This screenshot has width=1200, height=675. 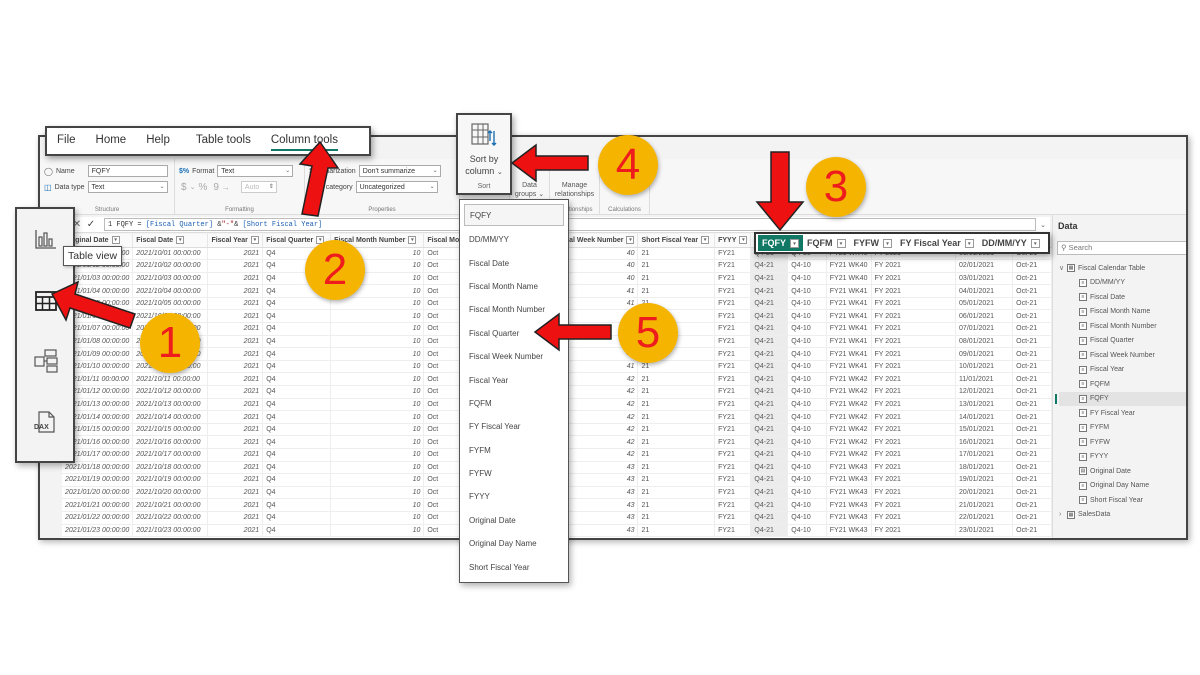 I want to click on decimal-places-input: Auto ⇕, so click(x=258, y=187).